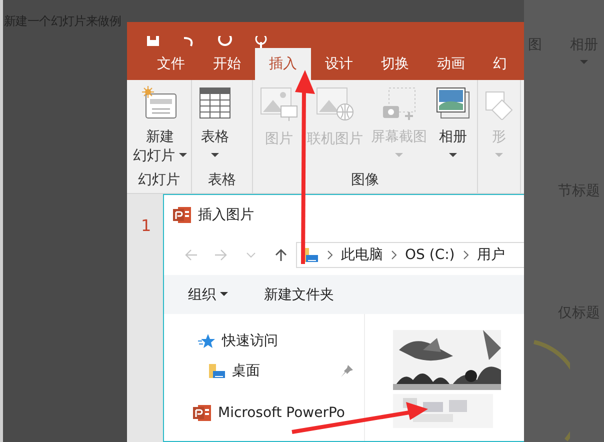 The height and width of the screenshot is (442, 604). I want to click on save-icon, so click(153, 42).